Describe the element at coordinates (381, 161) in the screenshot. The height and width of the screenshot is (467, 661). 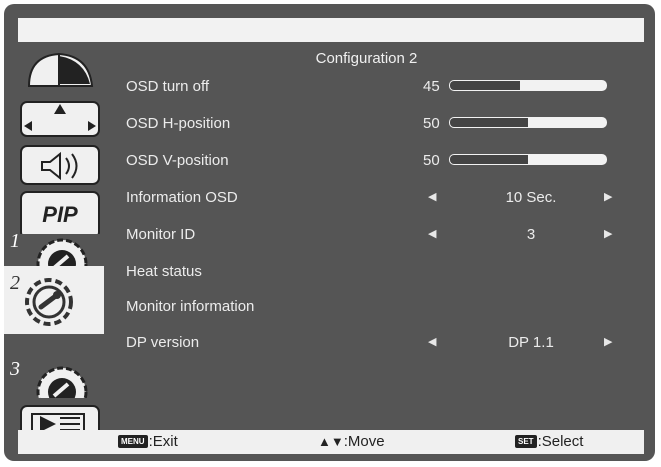
I see `menu-row-osd-v-position: OSD V-position 50` at that location.